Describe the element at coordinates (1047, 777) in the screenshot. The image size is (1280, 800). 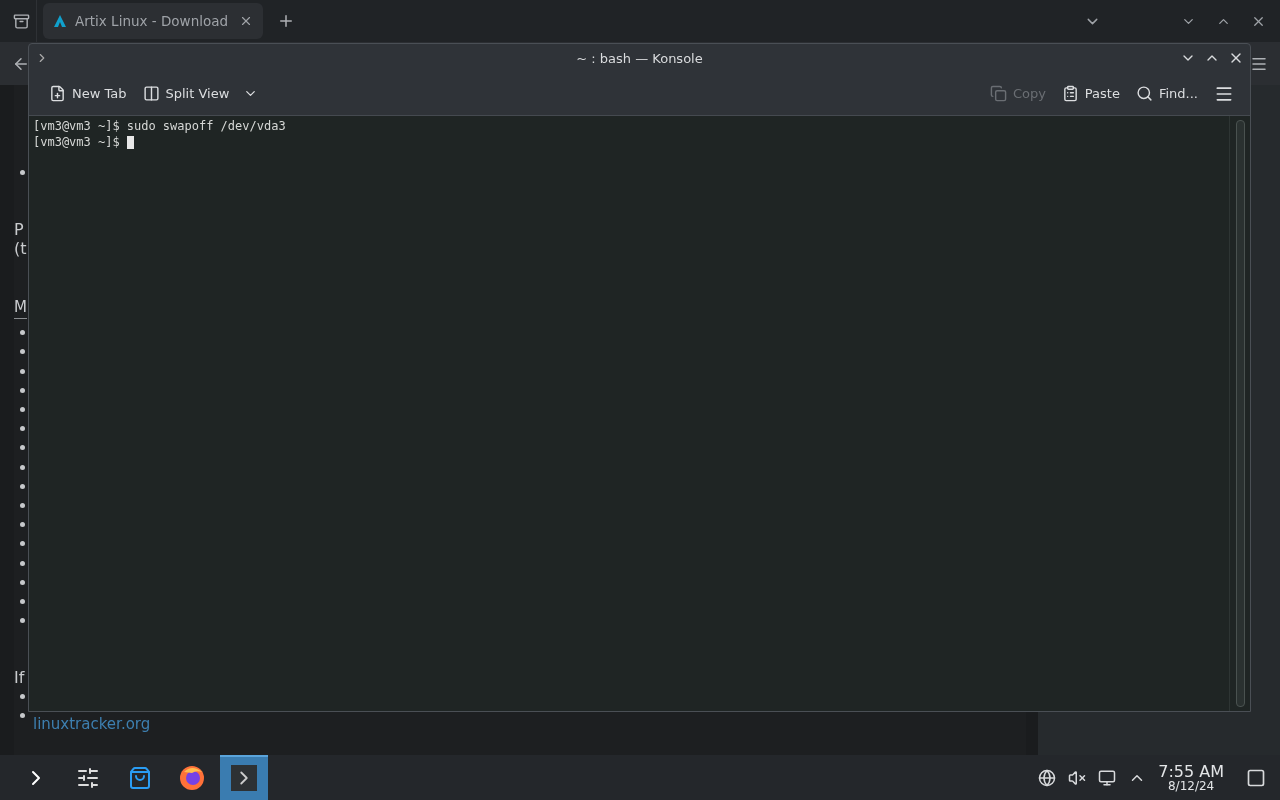
I see `network-icon` at that location.